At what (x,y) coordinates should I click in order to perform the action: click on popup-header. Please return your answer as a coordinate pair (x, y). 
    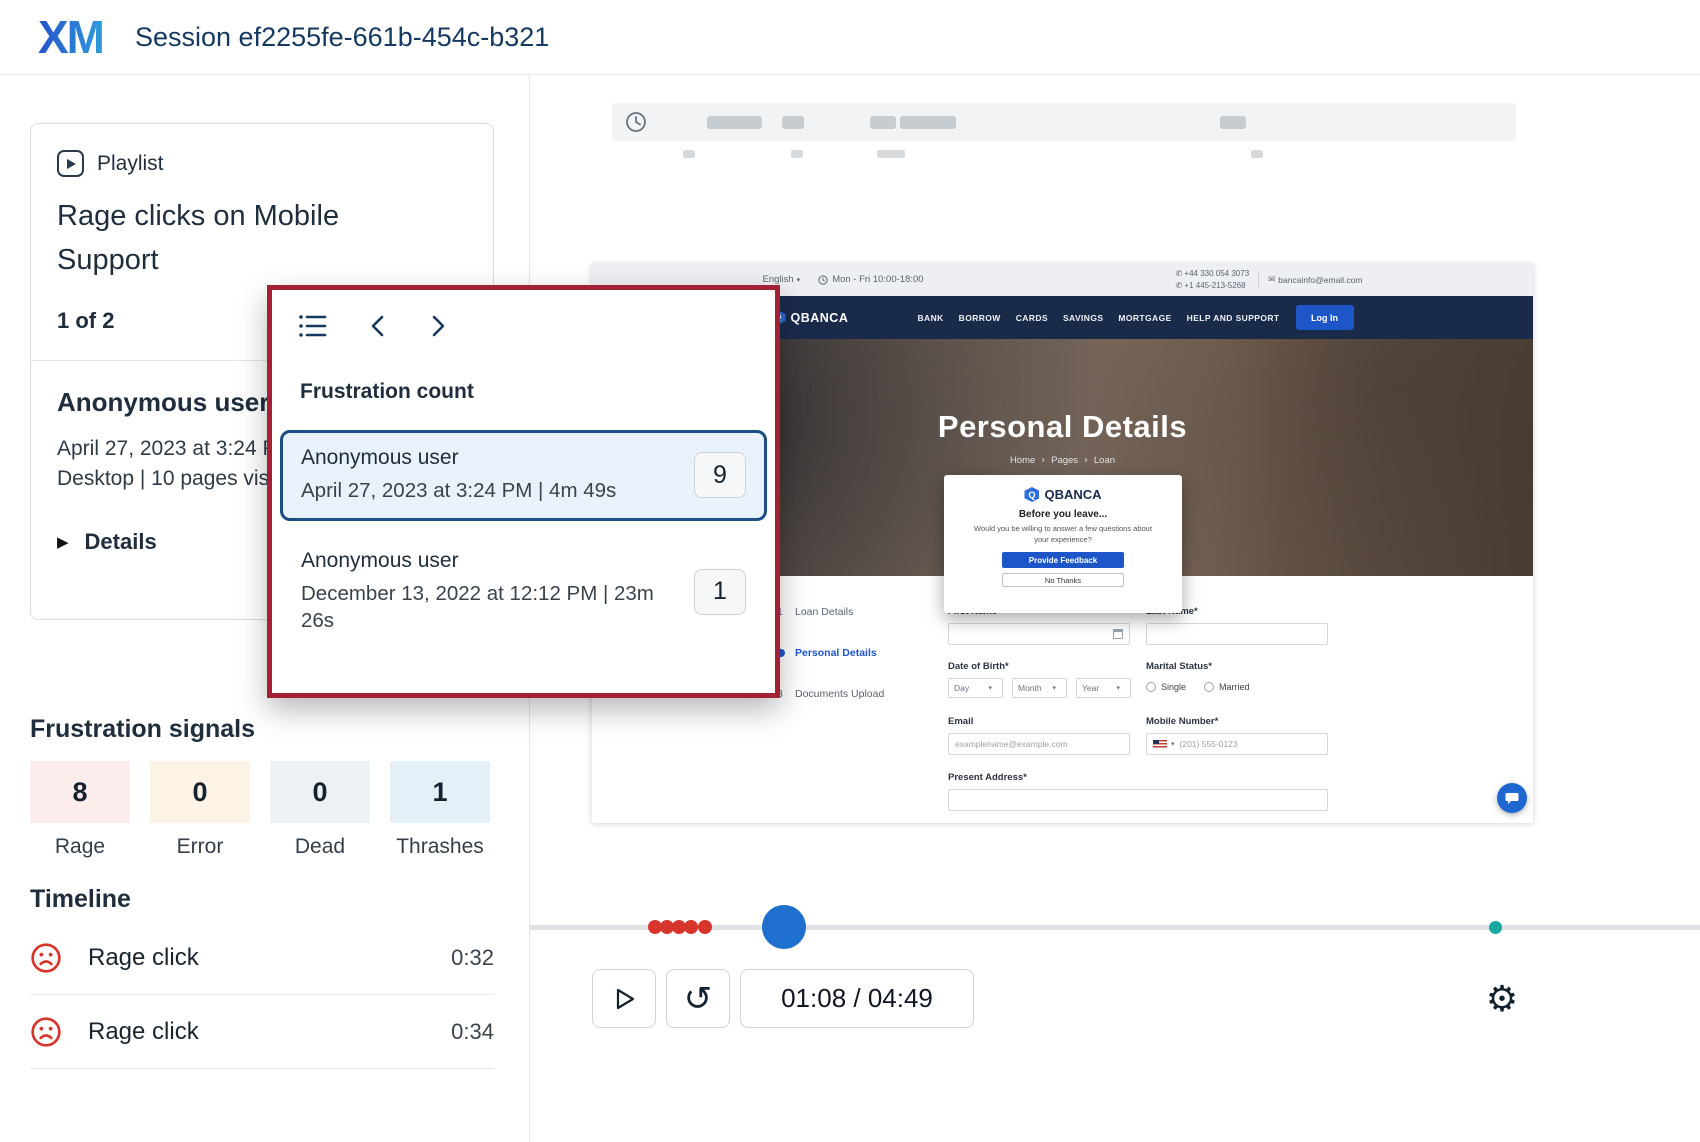
    Looking at the image, I should click on (523, 315).